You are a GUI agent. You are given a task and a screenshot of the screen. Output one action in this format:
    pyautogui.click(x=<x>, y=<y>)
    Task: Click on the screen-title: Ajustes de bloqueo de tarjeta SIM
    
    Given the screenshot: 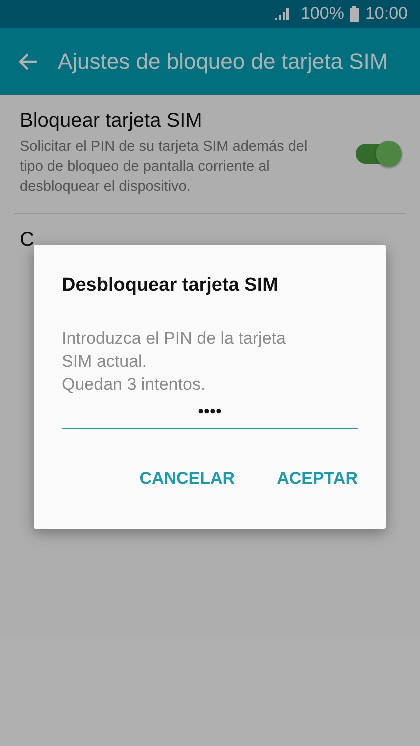 What is the action you would take?
    pyautogui.click(x=223, y=61)
    